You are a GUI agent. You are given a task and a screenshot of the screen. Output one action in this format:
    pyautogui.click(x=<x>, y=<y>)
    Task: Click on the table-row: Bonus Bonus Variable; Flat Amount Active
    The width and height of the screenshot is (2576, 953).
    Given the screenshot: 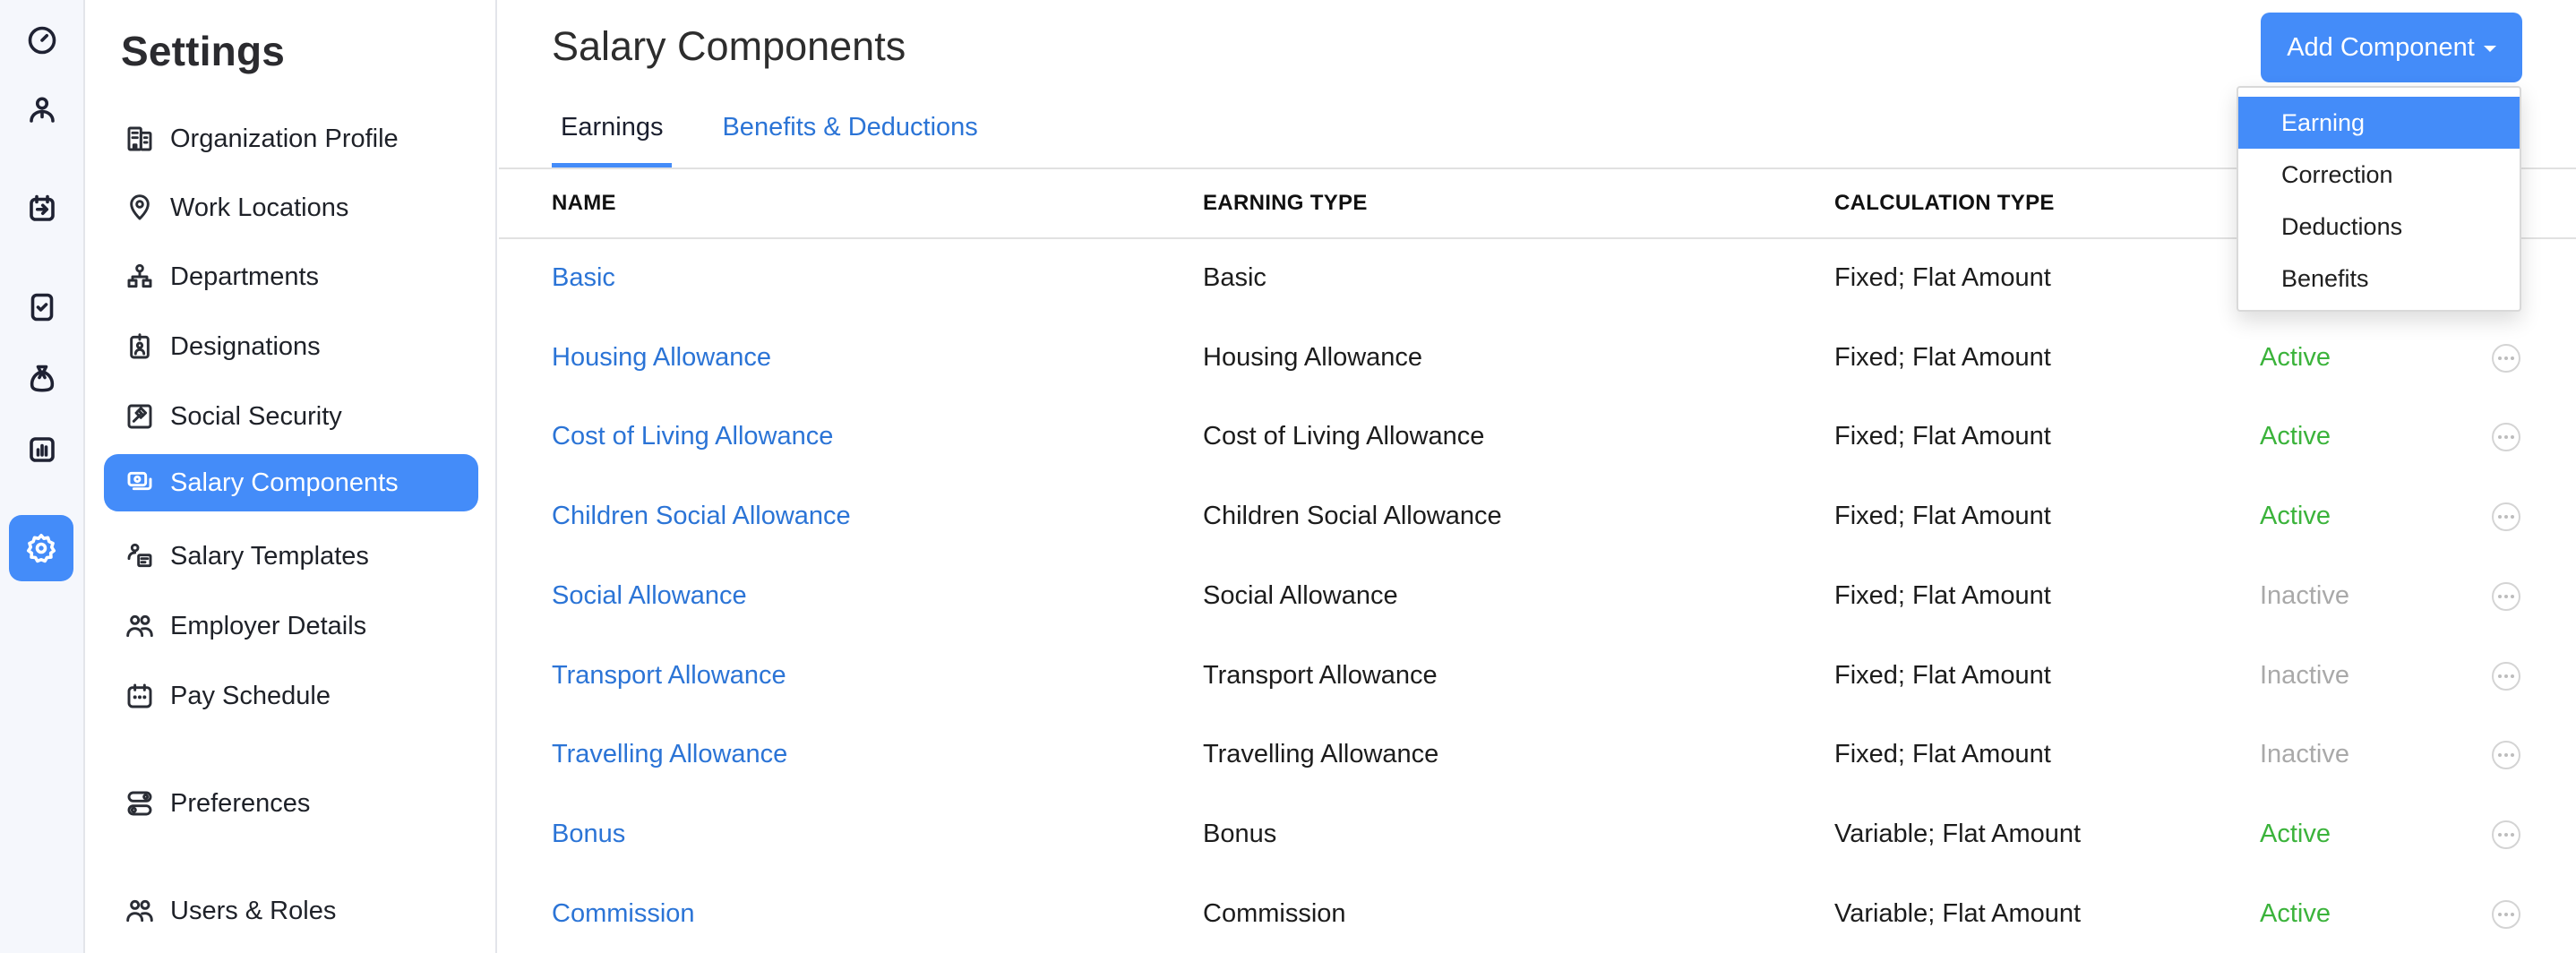 What is the action you would take?
    pyautogui.click(x=1537, y=834)
    